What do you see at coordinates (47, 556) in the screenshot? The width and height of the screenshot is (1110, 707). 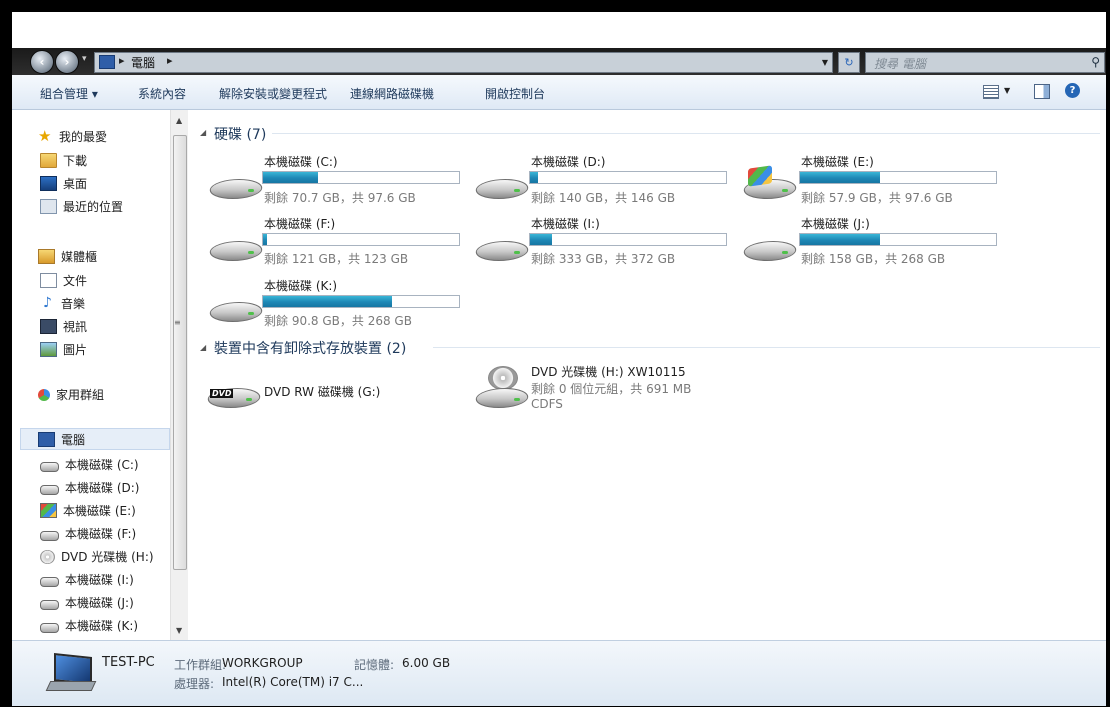 I see `dvd-icon` at bounding box center [47, 556].